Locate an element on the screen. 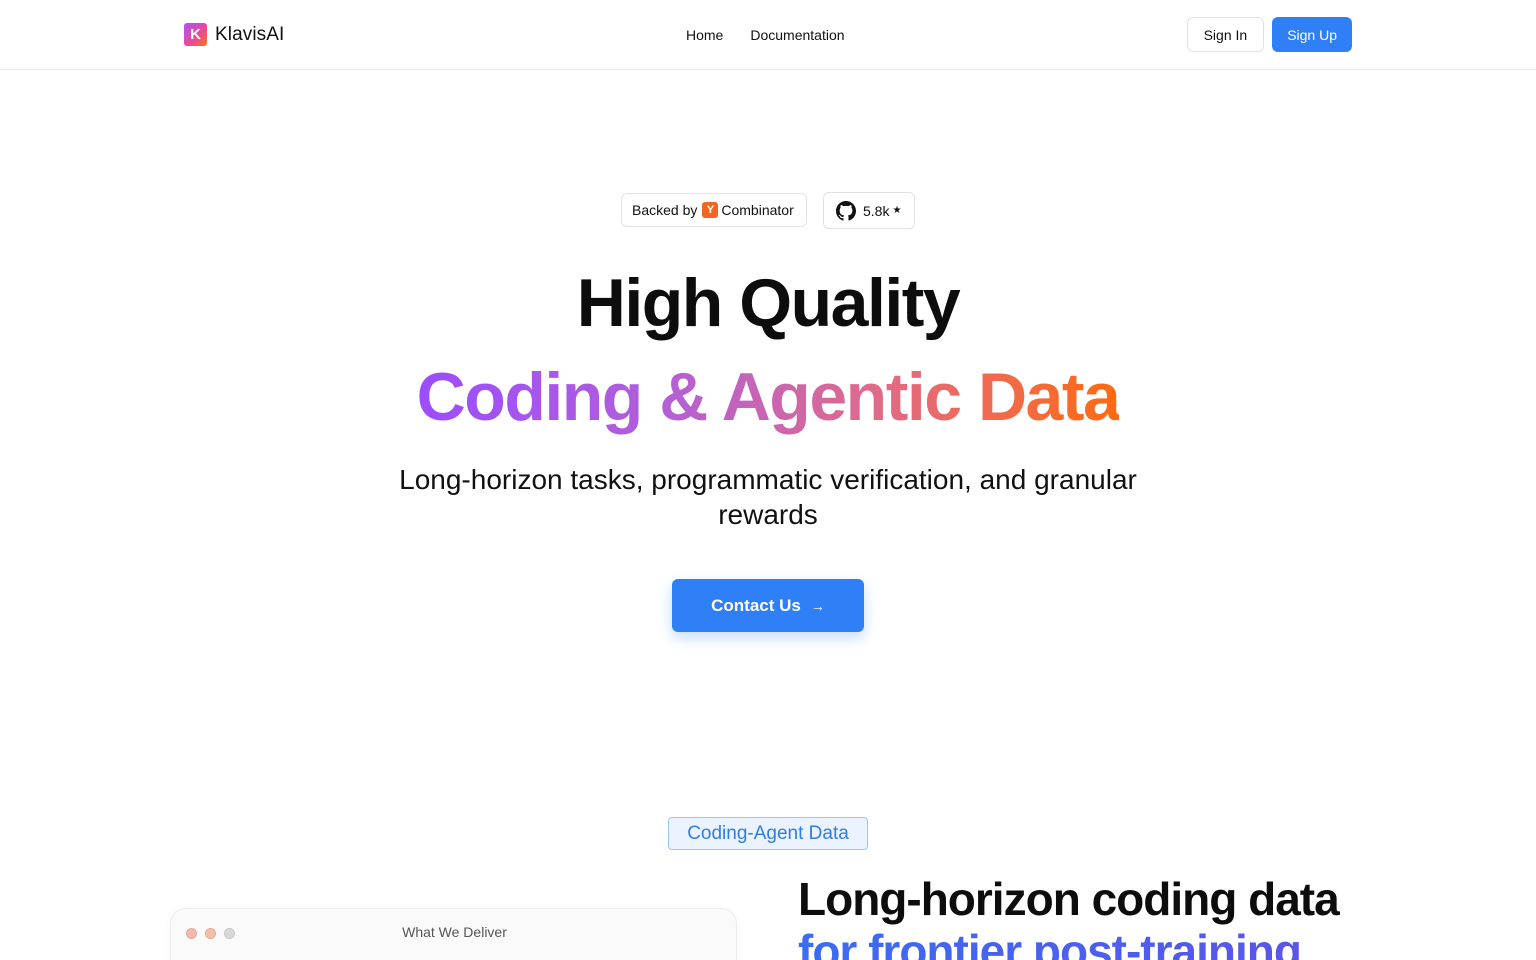 This screenshot has width=1536, height=960. nav-documentation-link: Documentation is located at coordinates (797, 35).